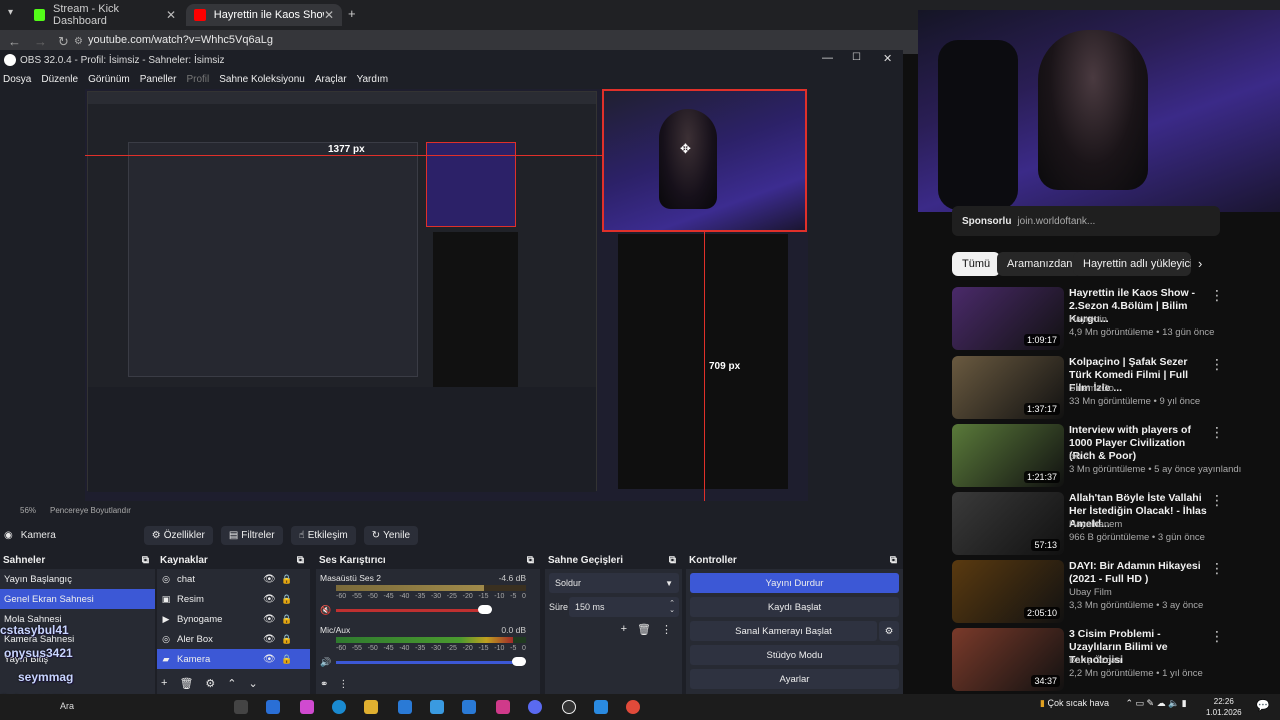 Image resolution: width=1280 pixels, height=720 pixels. Describe the element at coordinates (1079, 456) in the screenshot. I see `video-channel: ish 2` at that location.